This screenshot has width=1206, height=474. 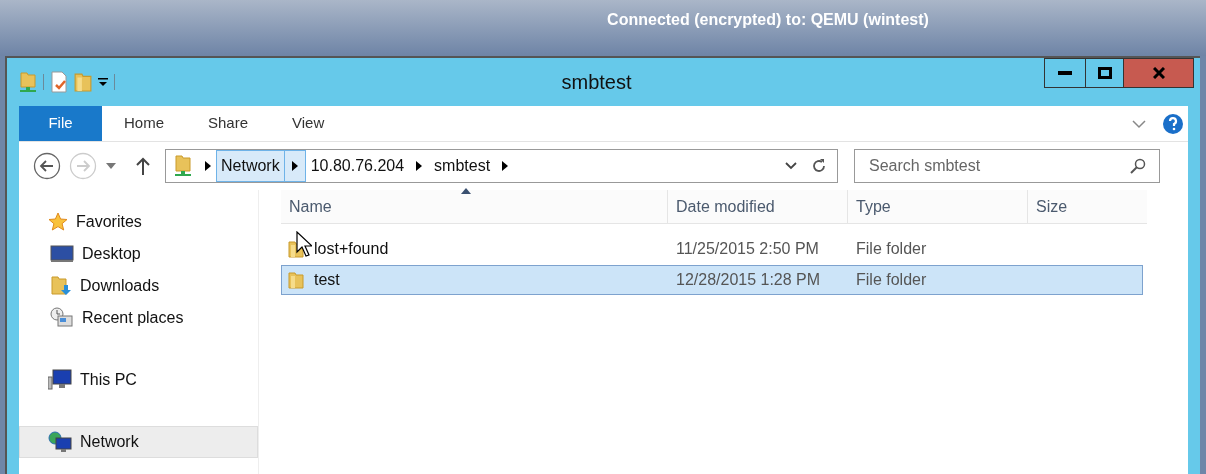 What do you see at coordinates (228, 123) in the screenshot?
I see `ribbon-tab: Share` at bounding box center [228, 123].